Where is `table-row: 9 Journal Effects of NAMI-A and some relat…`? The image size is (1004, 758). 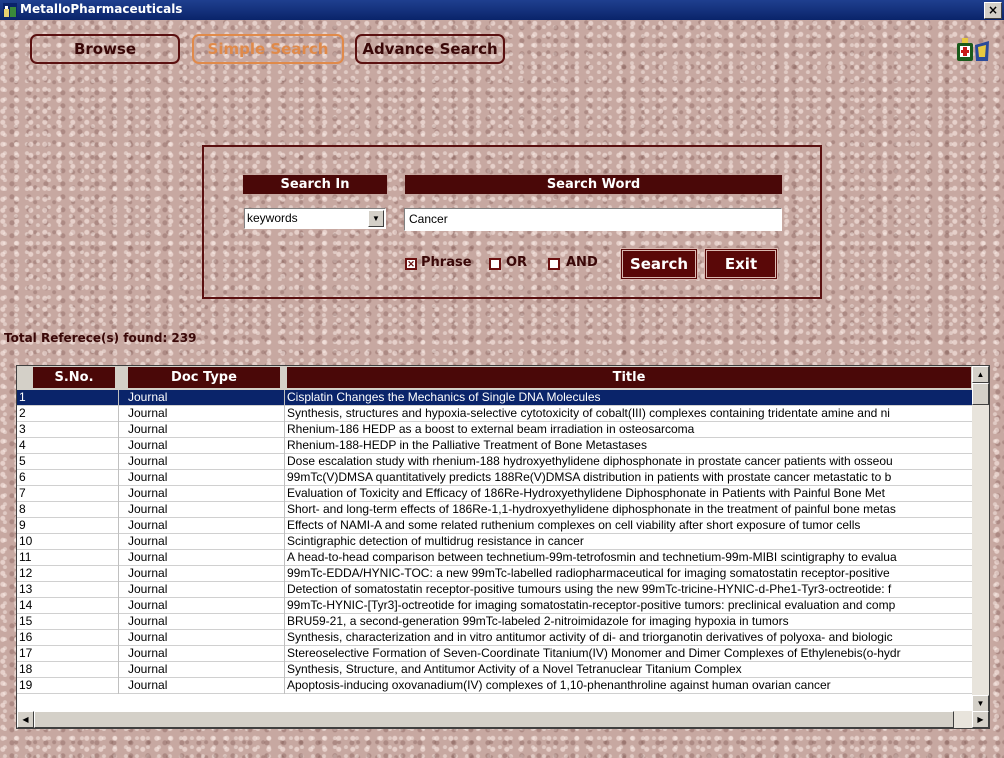 table-row: 9 Journal Effects of NAMI-A and some relat… is located at coordinates (495, 526).